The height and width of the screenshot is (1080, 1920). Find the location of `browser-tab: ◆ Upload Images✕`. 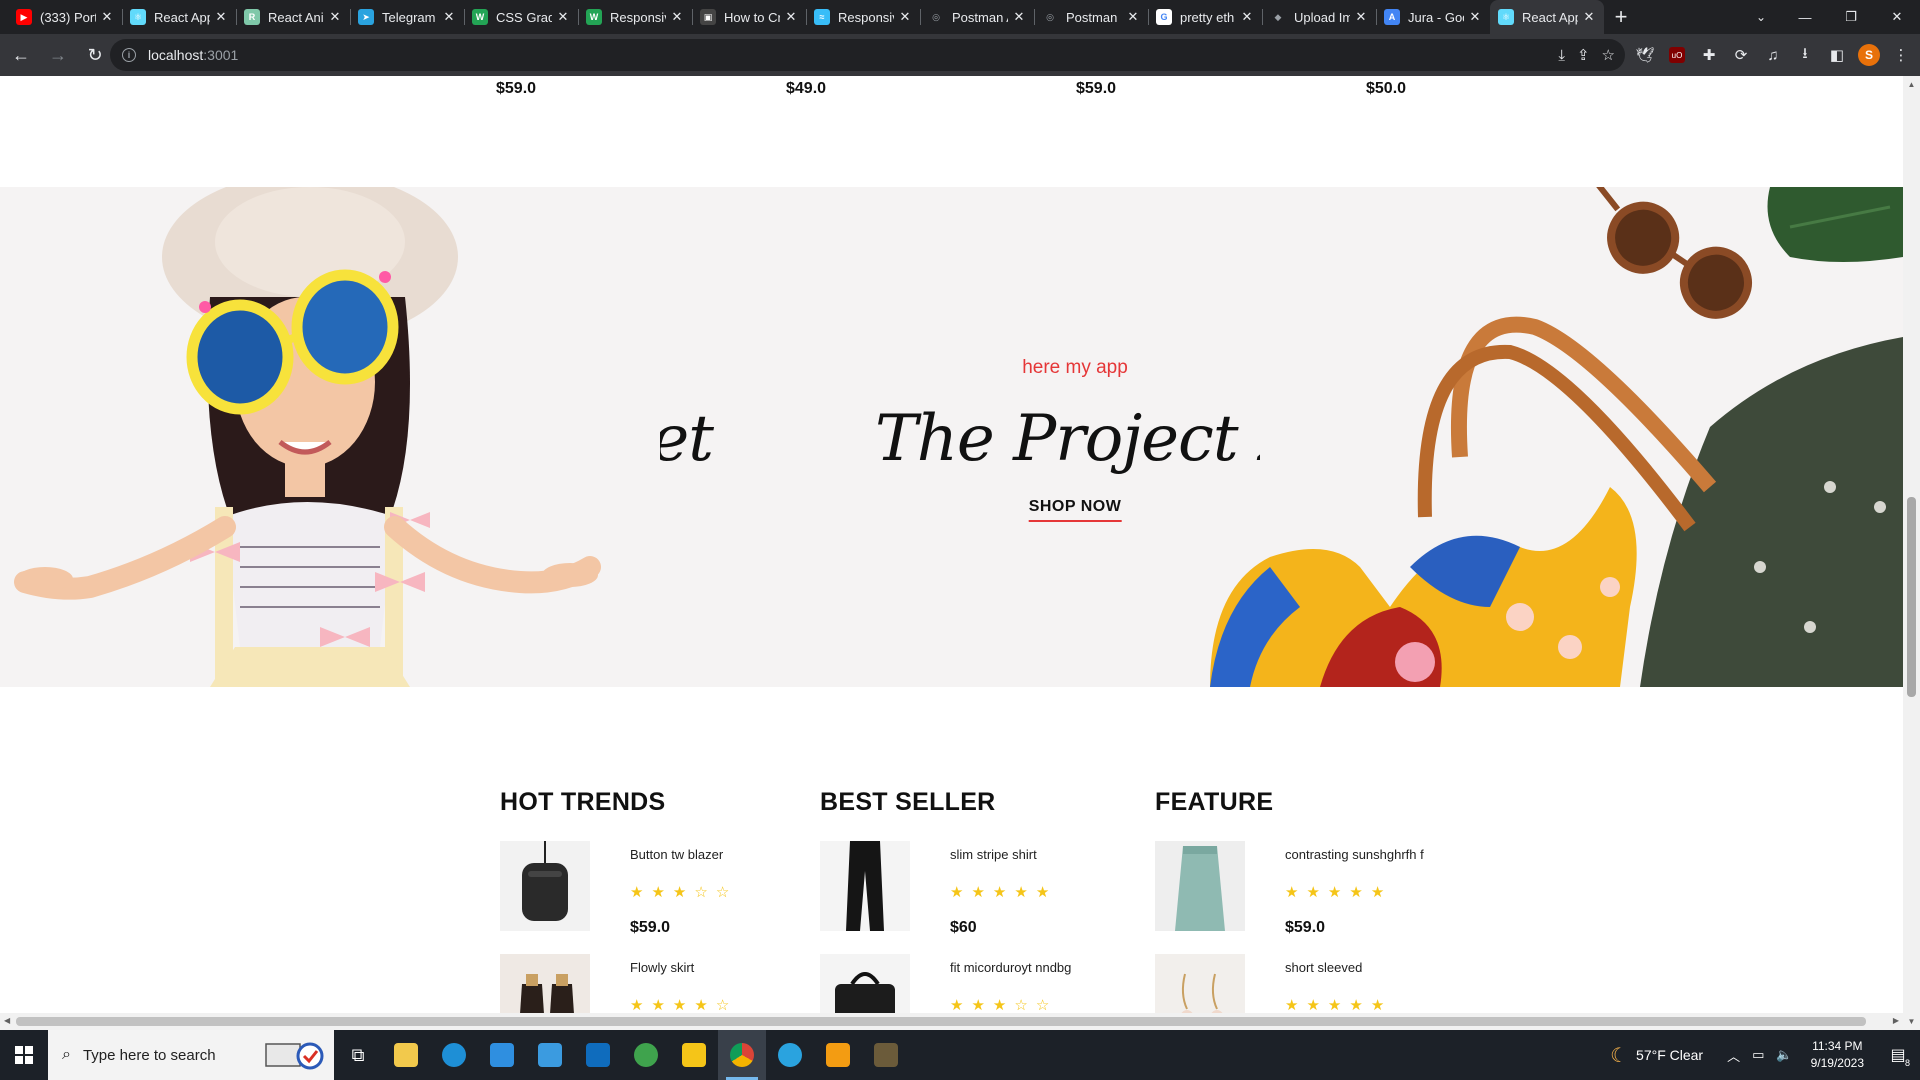

browser-tab: ◆ Upload Images✕ is located at coordinates (1319, 17).